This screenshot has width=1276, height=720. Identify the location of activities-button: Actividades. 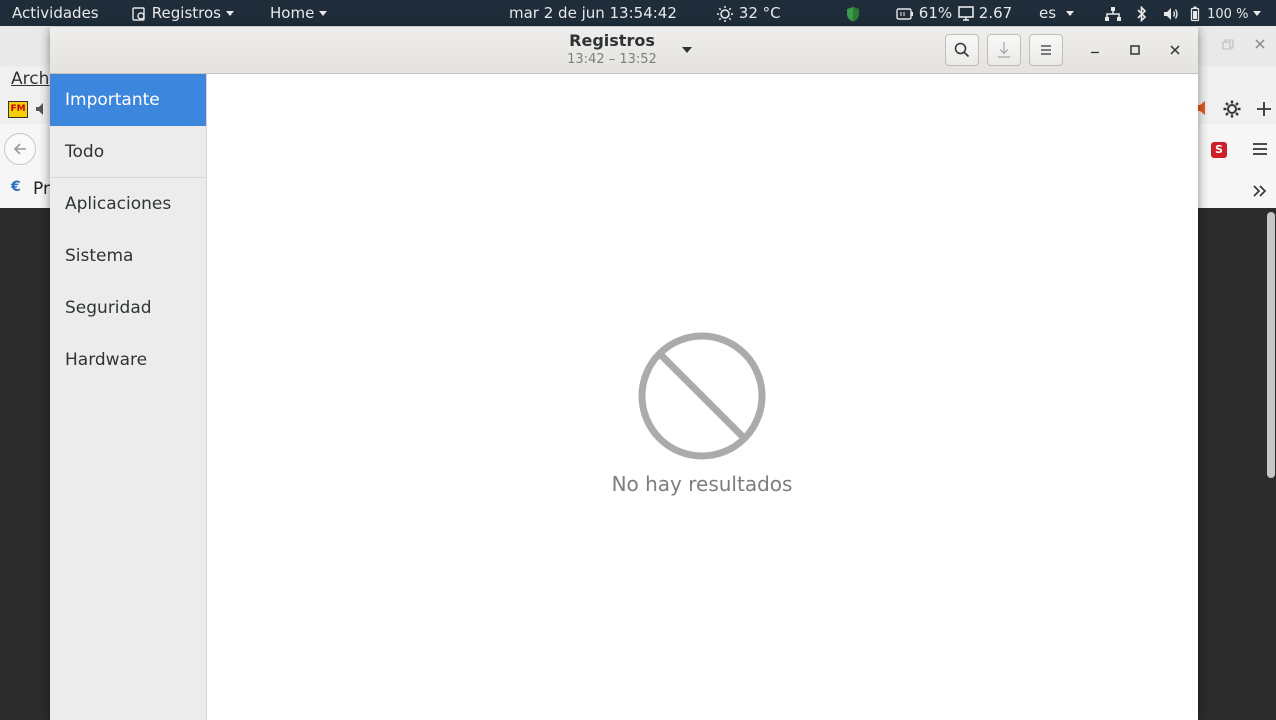
(55, 13).